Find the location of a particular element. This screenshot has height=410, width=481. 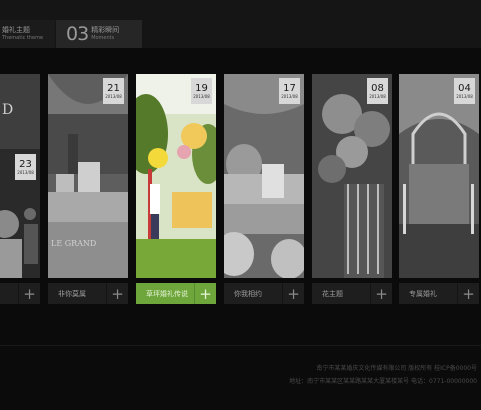

nav-theme-en: Thematic theme is located at coordinates (23, 38).